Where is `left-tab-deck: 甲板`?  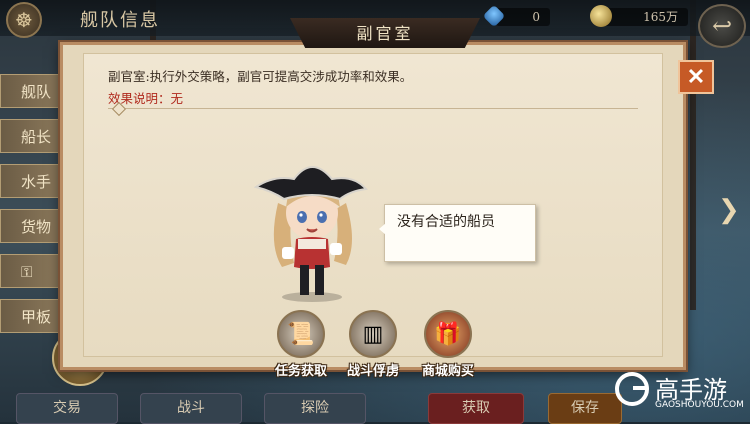 left-tab-deck: 甲板 is located at coordinates (32, 316).